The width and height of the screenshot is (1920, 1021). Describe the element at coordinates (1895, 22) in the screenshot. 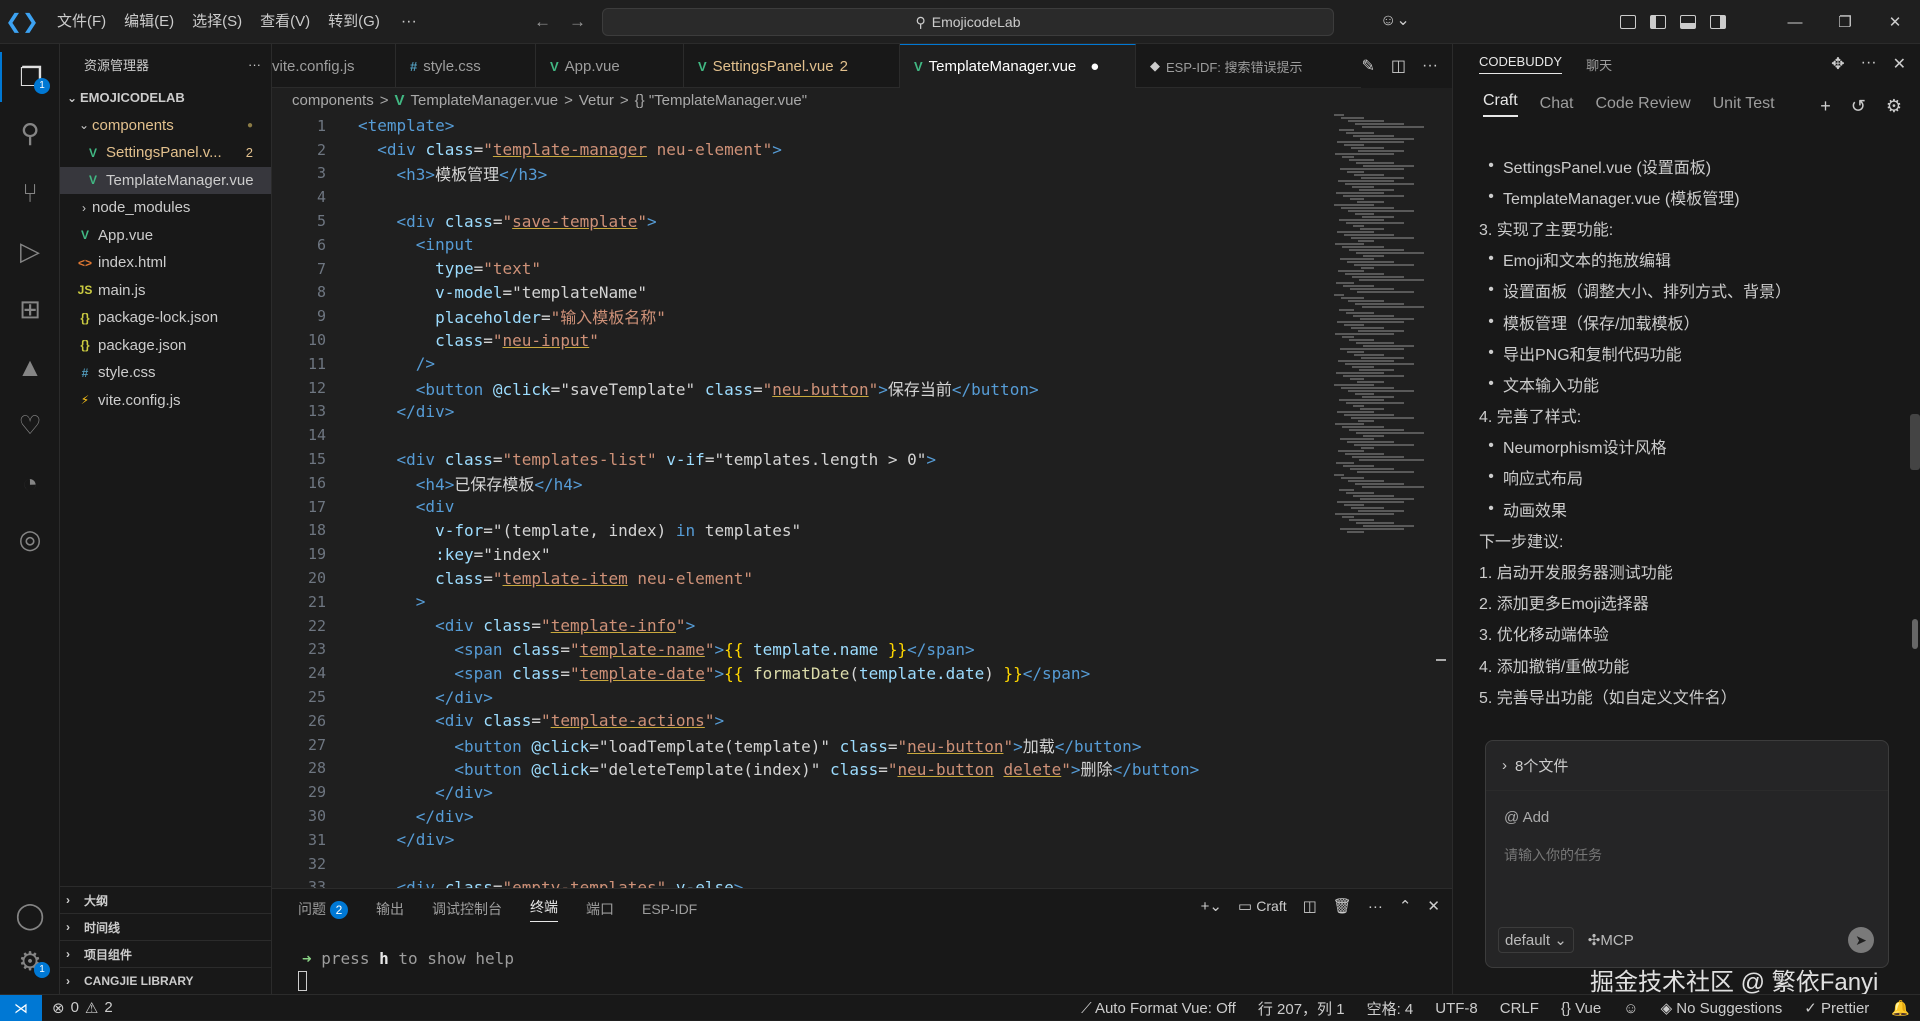

I see `close-window-icon: ✕` at that location.